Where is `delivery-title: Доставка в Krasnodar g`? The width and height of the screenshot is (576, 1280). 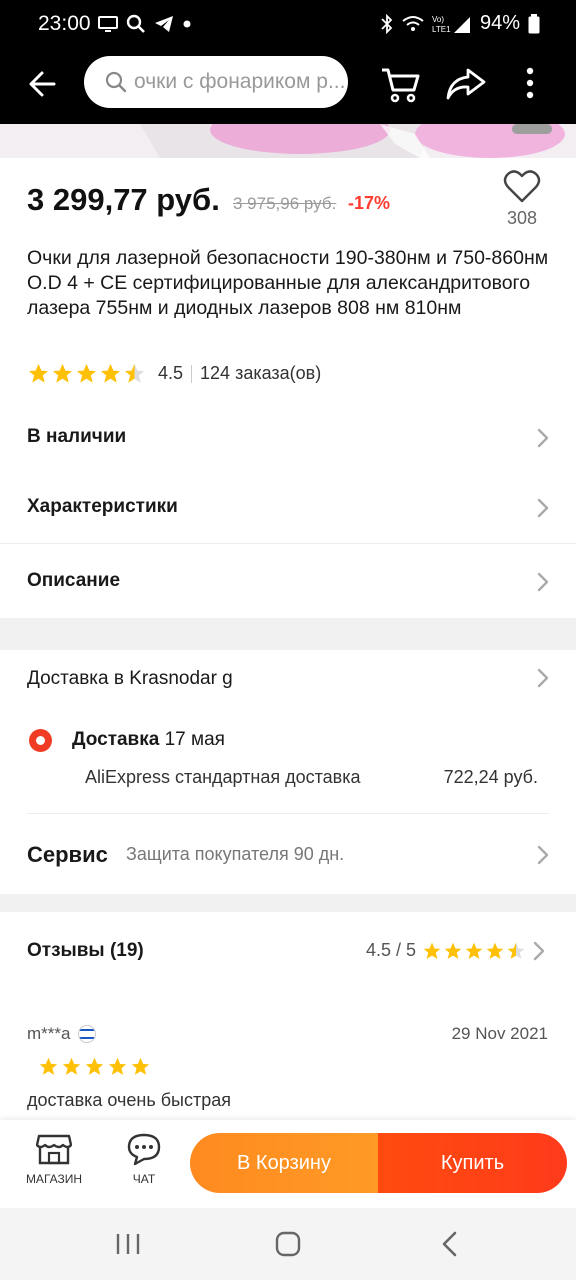 delivery-title: Доставка в Krasnodar g is located at coordinates (130, 679).